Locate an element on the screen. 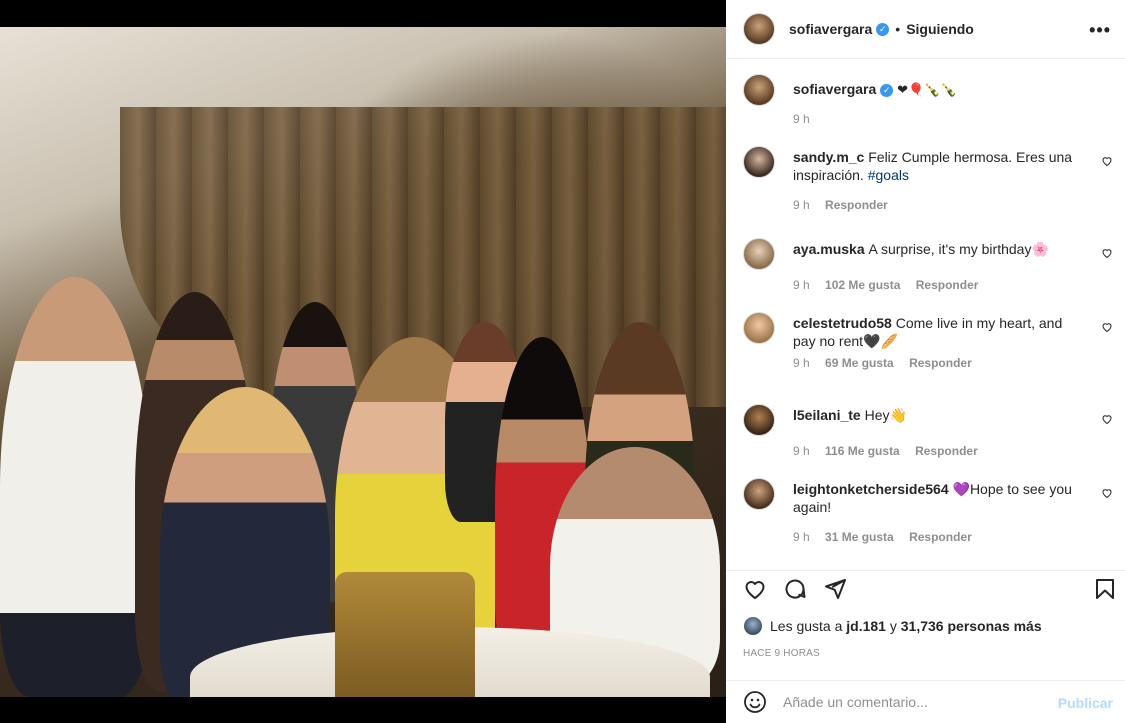 The height and width of the screenshot is (723, 1125). author-avatar is located at coordinates (759, 29).